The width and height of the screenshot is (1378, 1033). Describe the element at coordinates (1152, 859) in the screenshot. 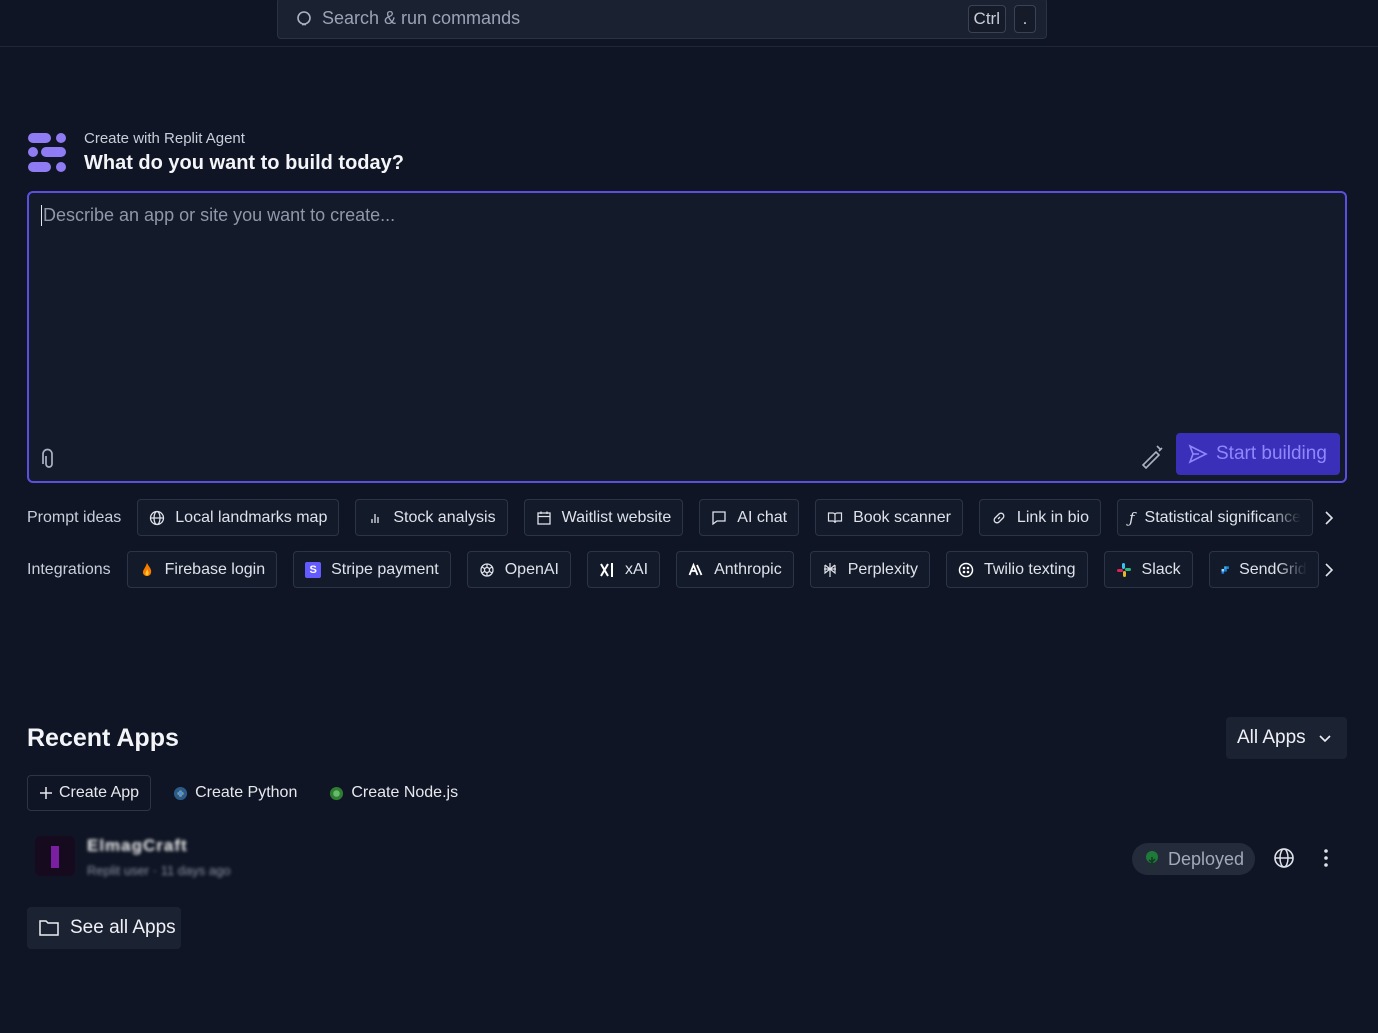

I see `deployment-tree-icon` at that location.